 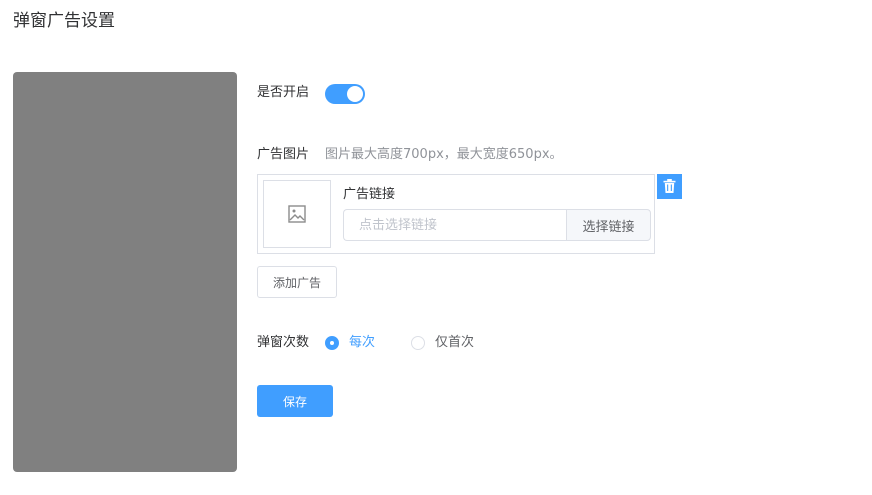 I want to click on radio-label-first-time-only: 仅首次, so click(x=454, y=343).